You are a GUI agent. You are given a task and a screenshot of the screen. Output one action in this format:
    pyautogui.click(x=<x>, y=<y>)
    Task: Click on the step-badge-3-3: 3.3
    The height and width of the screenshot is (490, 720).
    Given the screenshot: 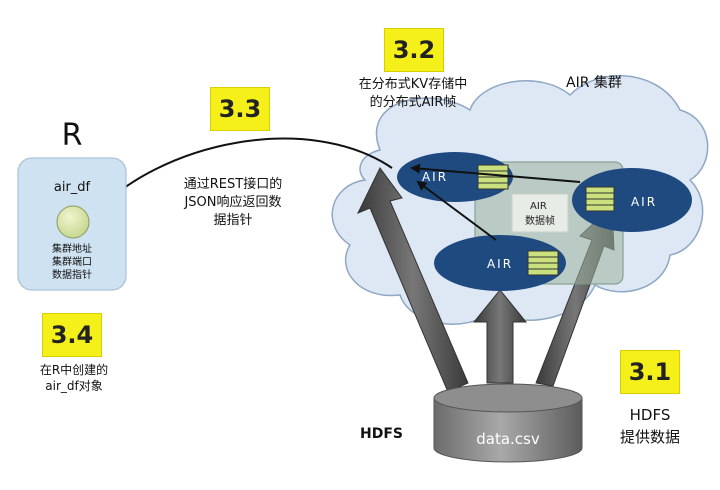 What is the action you would take?
    pyautogui.click(x=240, y=109)
    